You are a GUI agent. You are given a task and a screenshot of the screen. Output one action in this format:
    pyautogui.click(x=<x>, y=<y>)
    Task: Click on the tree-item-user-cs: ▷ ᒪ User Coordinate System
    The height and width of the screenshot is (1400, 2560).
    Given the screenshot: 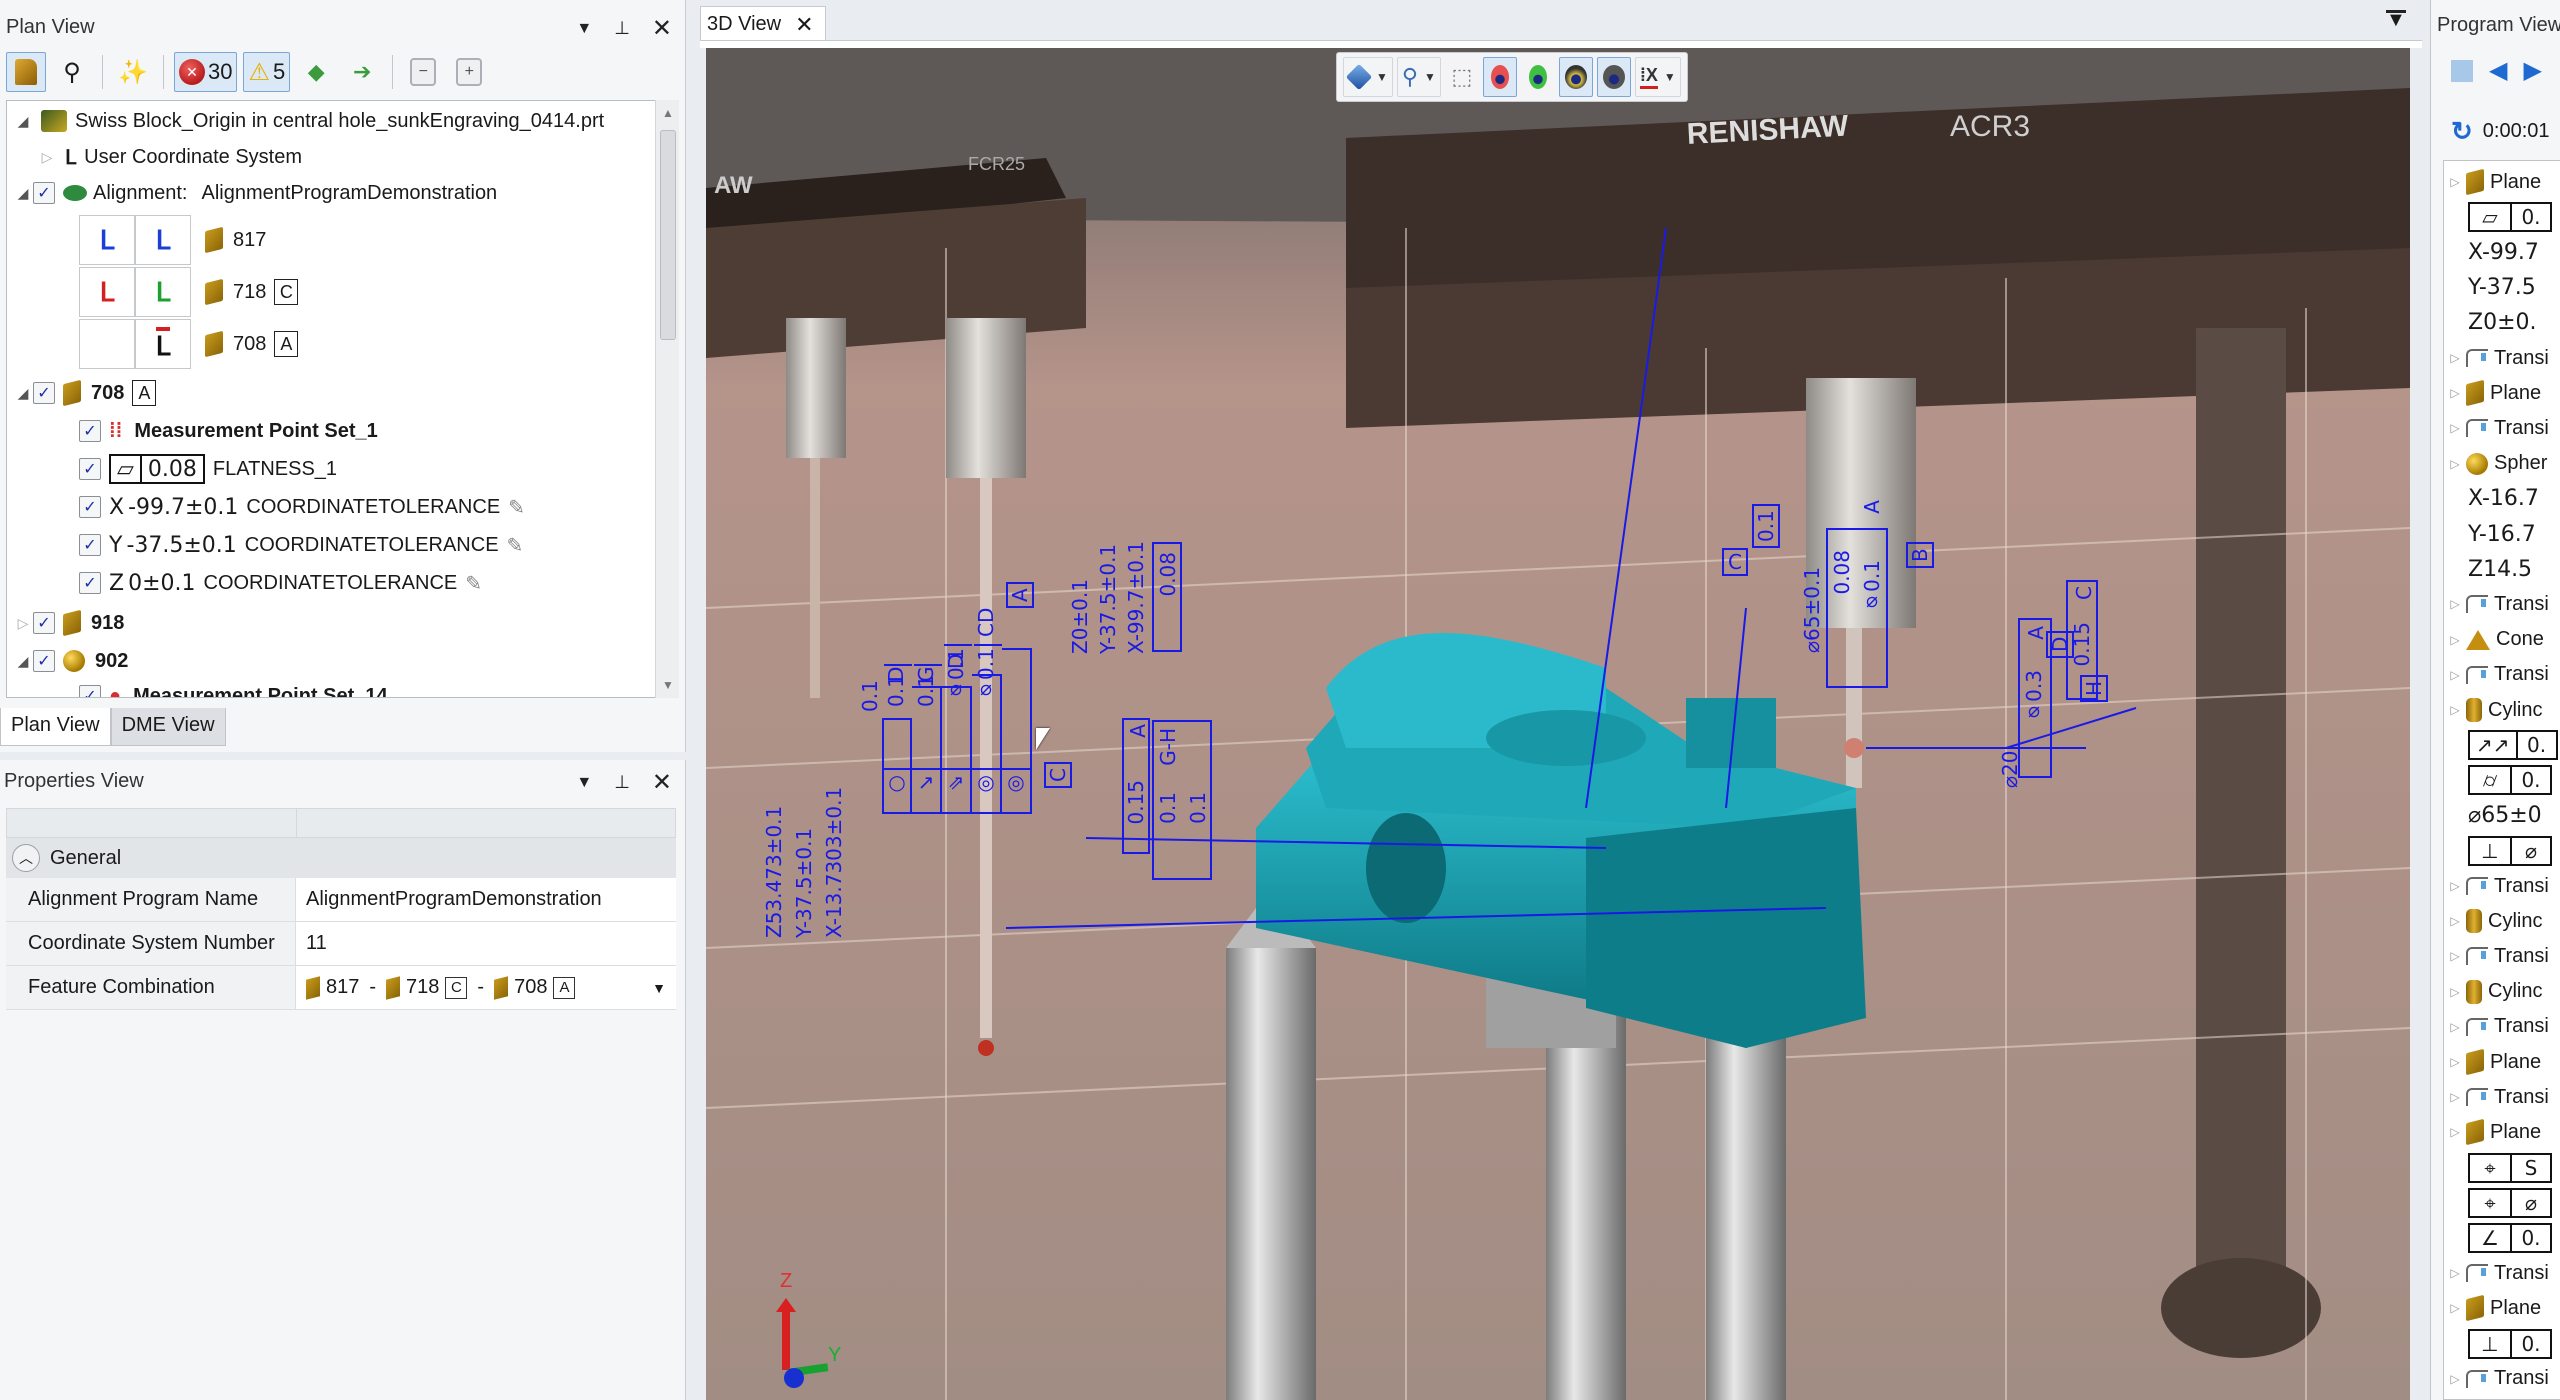 What is the action you would take?
    pyautogui.click(x=169, y=157)
    